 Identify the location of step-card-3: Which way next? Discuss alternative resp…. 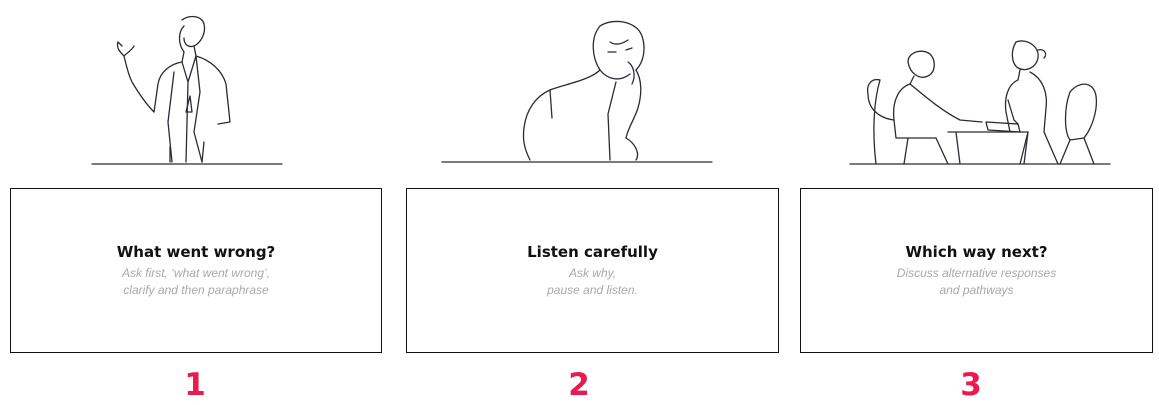
(976, 270).